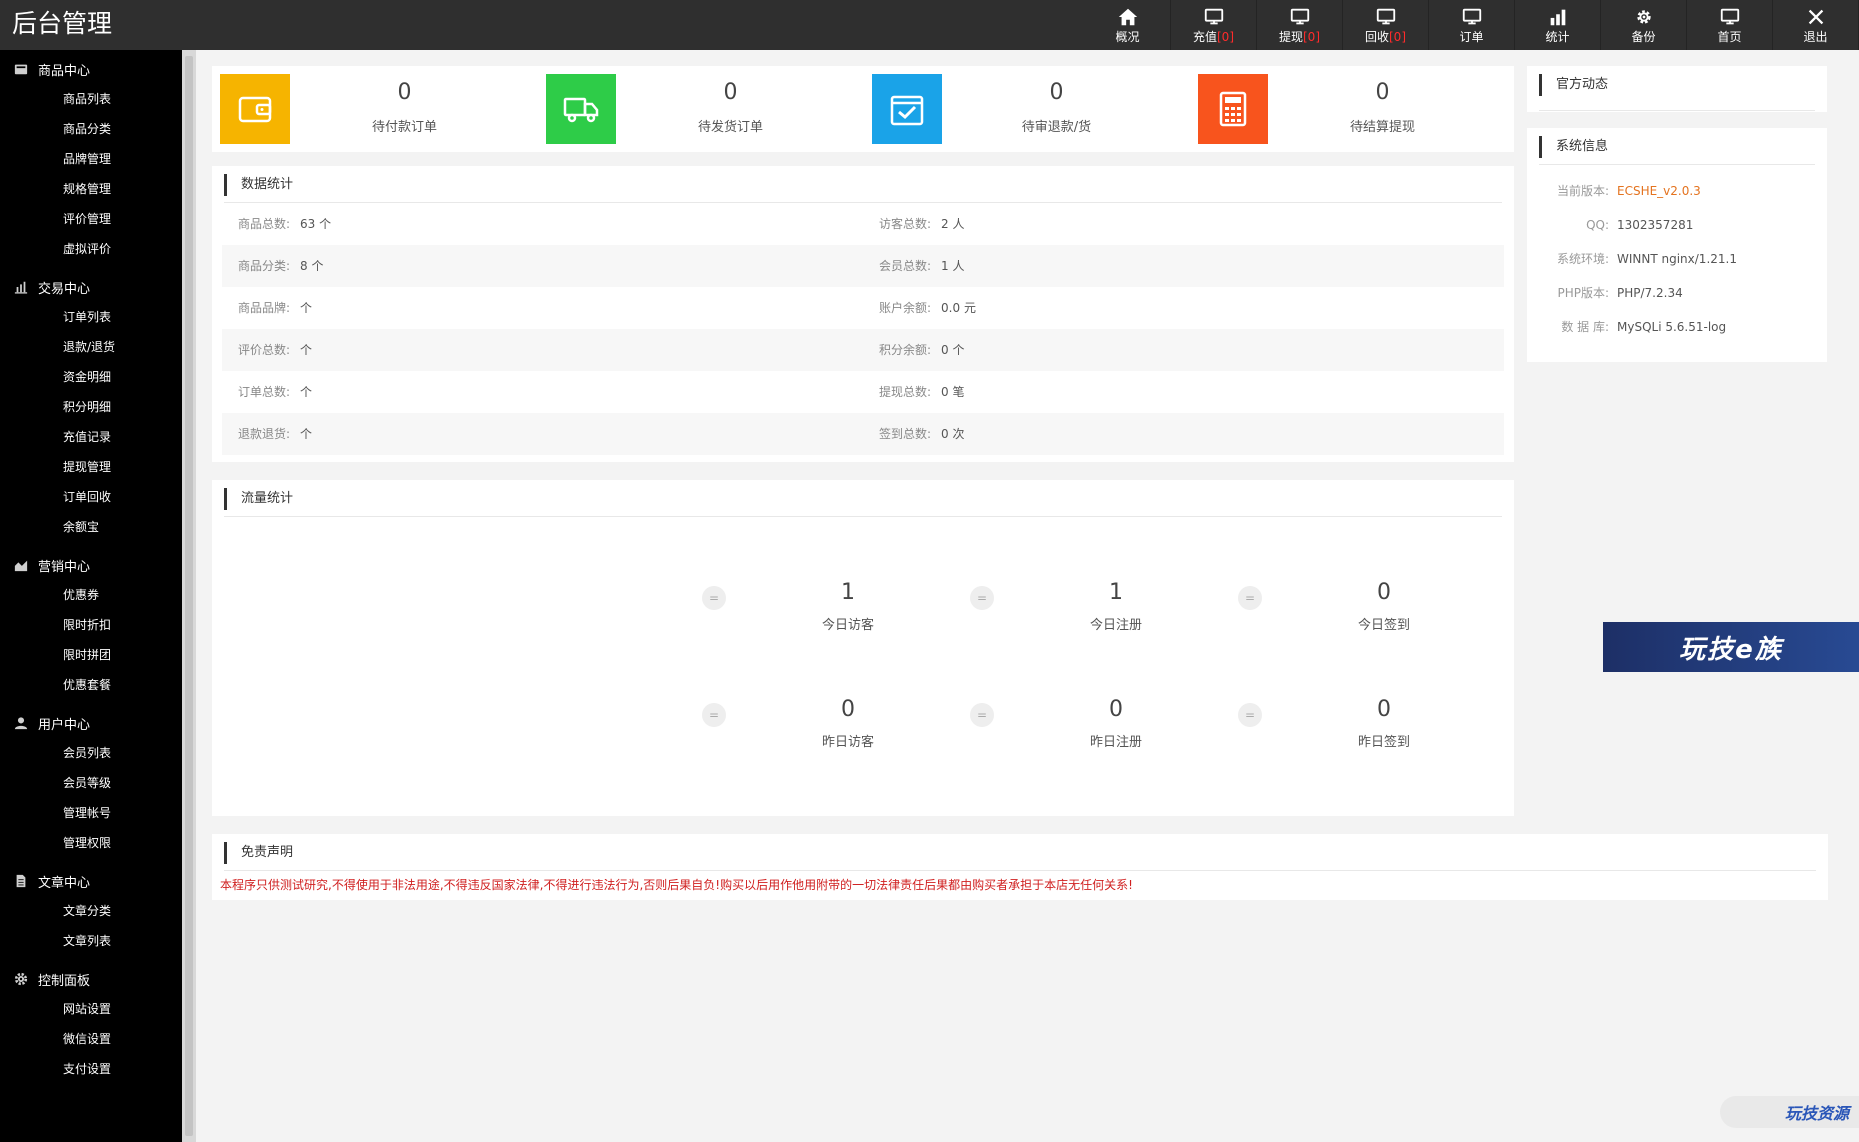 The height and width of the screenshot is (1142, 1859). Describe the element at coordinates (1204, 37) in the screenshot. I see `topnav-label: 充值` at that location.